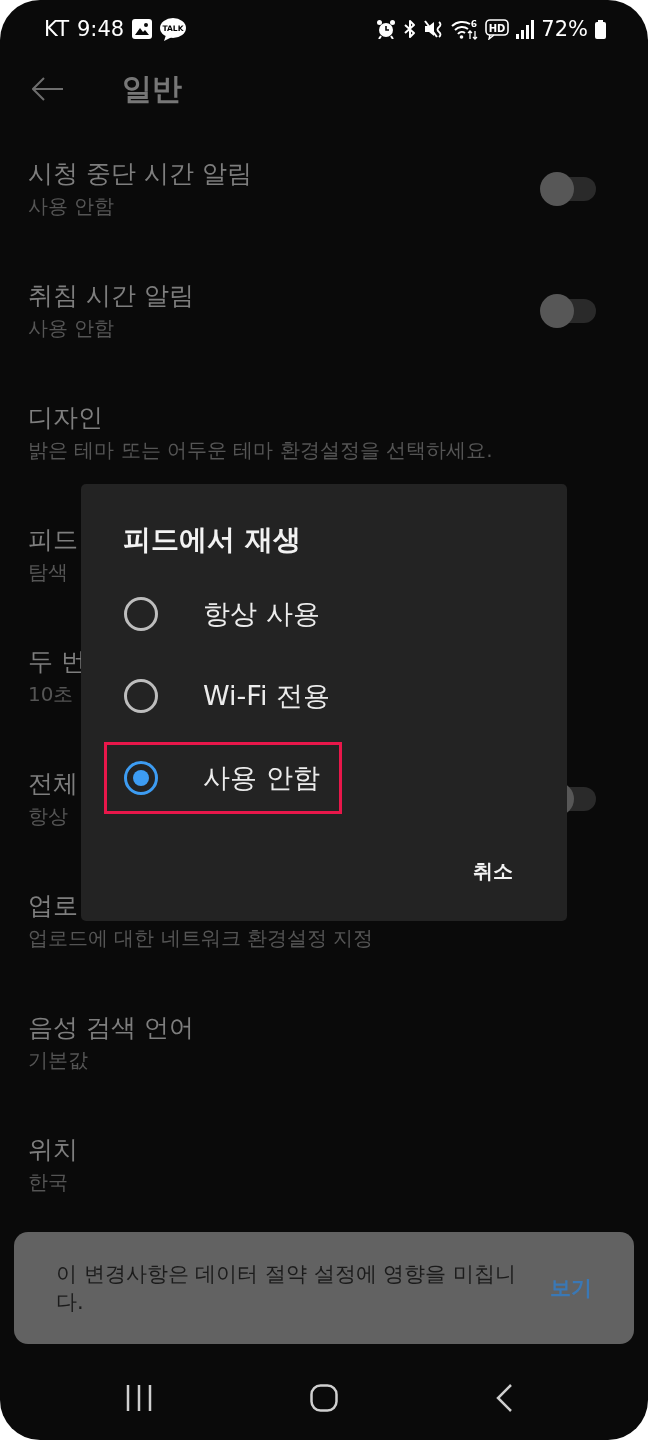  I want to click on back-button, so click(504, 1398).